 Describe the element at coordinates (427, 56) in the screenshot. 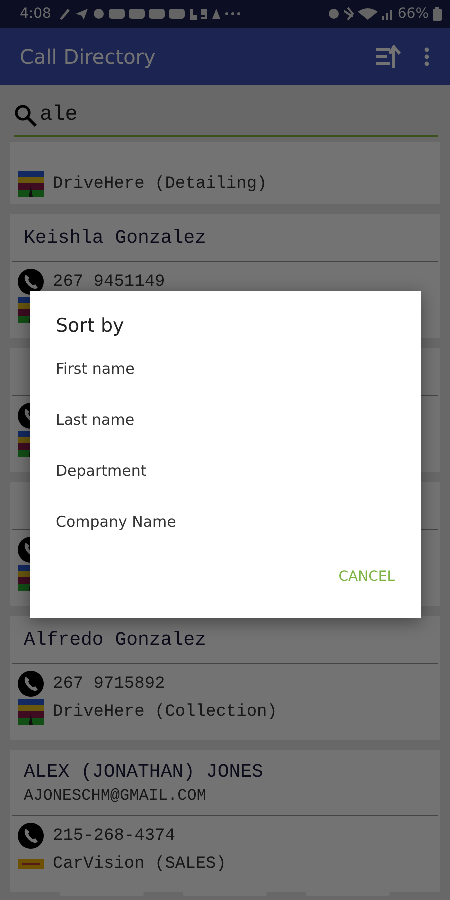

I see `more-options-icon` at that location.